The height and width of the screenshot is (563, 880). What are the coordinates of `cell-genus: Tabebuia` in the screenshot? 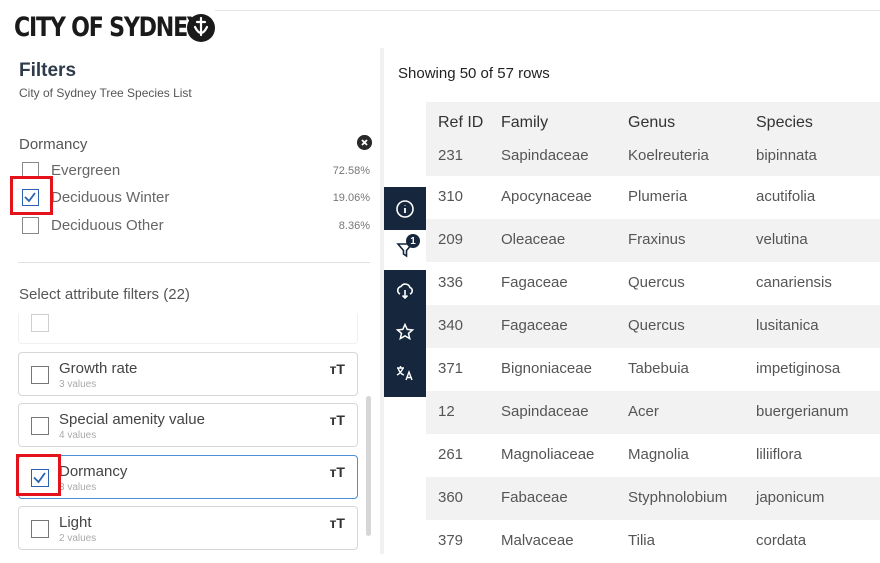 It's located at (658, 368).